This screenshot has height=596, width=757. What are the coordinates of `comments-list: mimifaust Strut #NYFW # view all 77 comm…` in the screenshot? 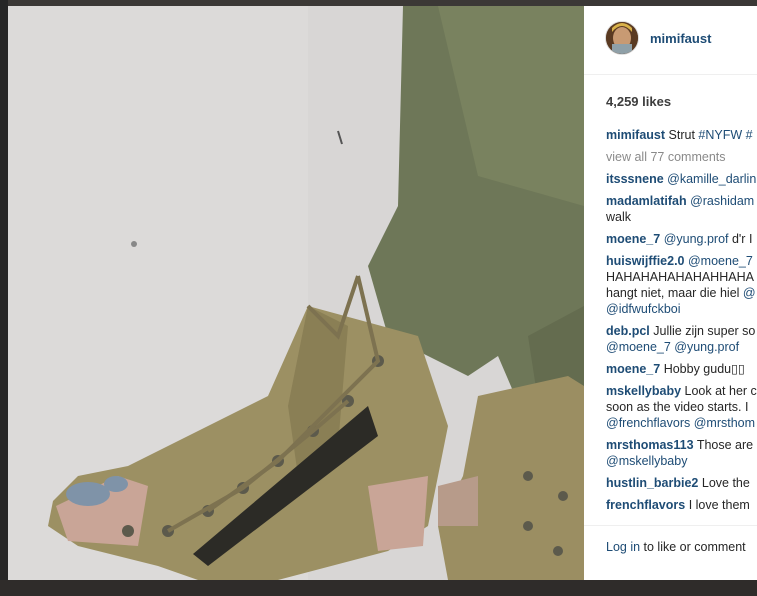 It's located at (681, 323).